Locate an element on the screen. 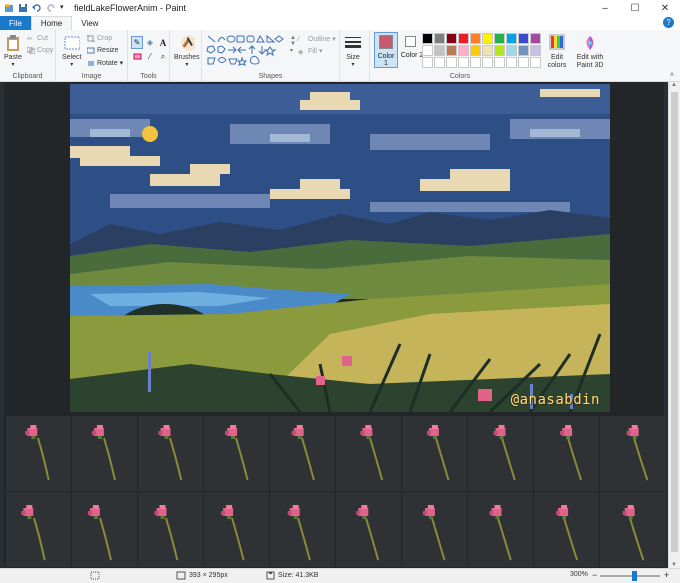  resize-icon is located at coordinates (90, 50).